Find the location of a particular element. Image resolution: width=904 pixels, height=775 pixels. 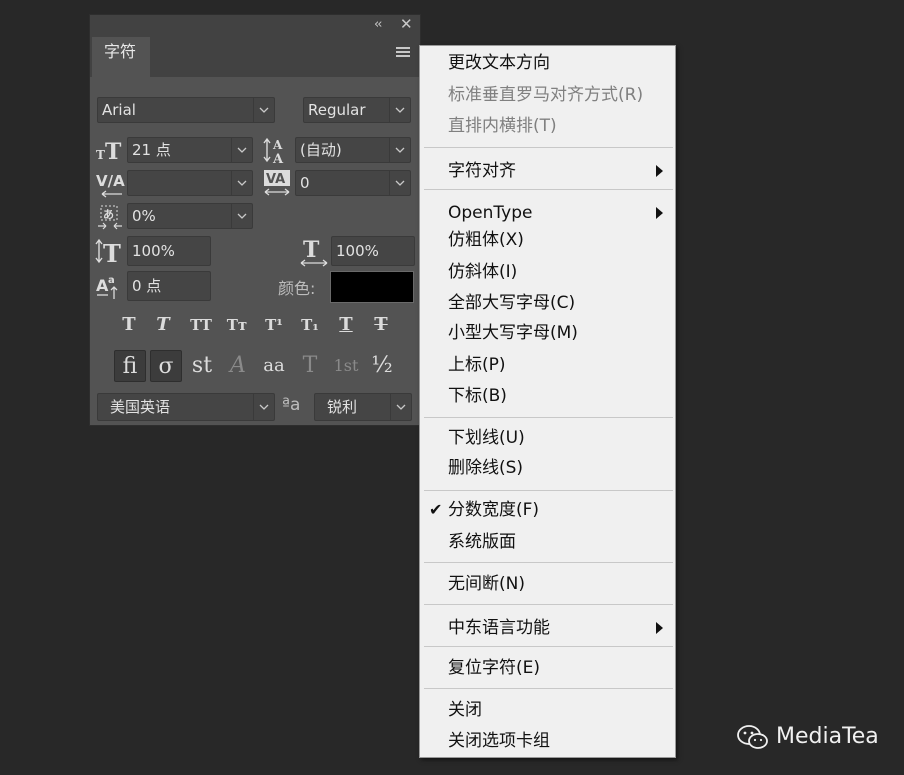

panel-tabstrip: 字符 is located at coordinates (255, 57).